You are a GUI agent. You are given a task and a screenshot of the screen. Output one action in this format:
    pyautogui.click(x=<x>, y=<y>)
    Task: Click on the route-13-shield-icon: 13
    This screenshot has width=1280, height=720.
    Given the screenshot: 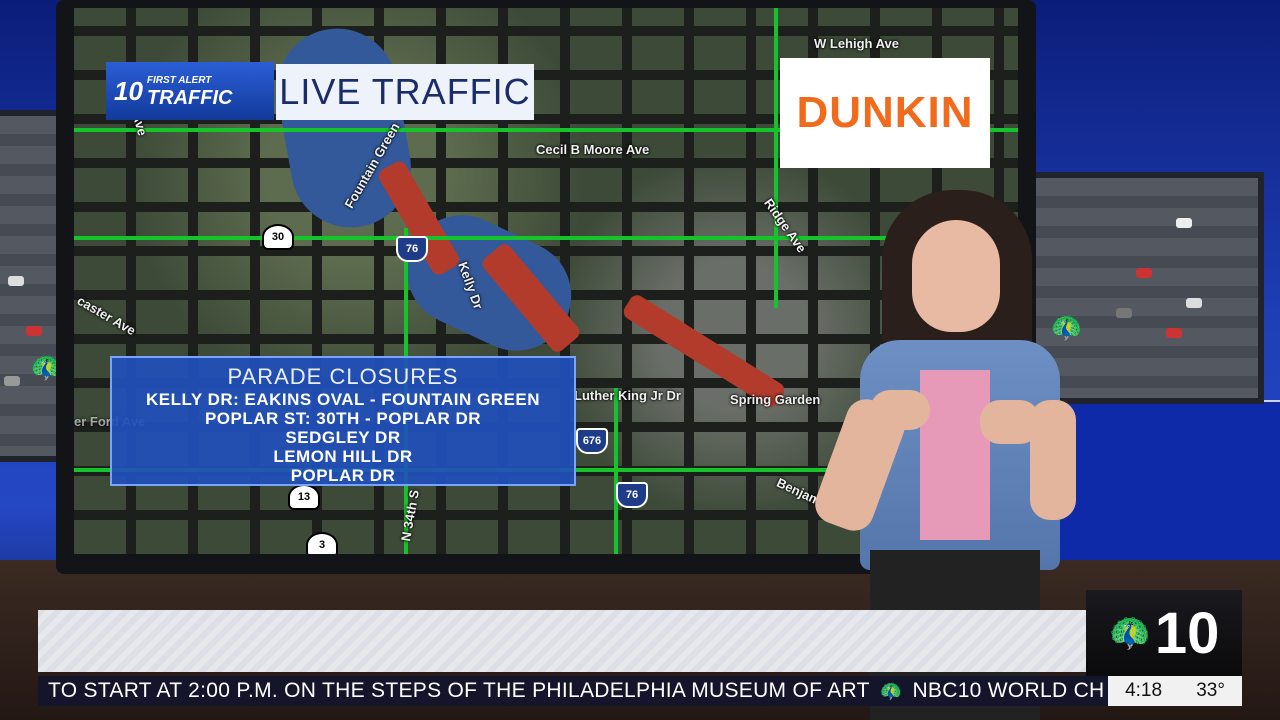 What is the action you would take?
    pyautogui.click(x=304, y=497)
    